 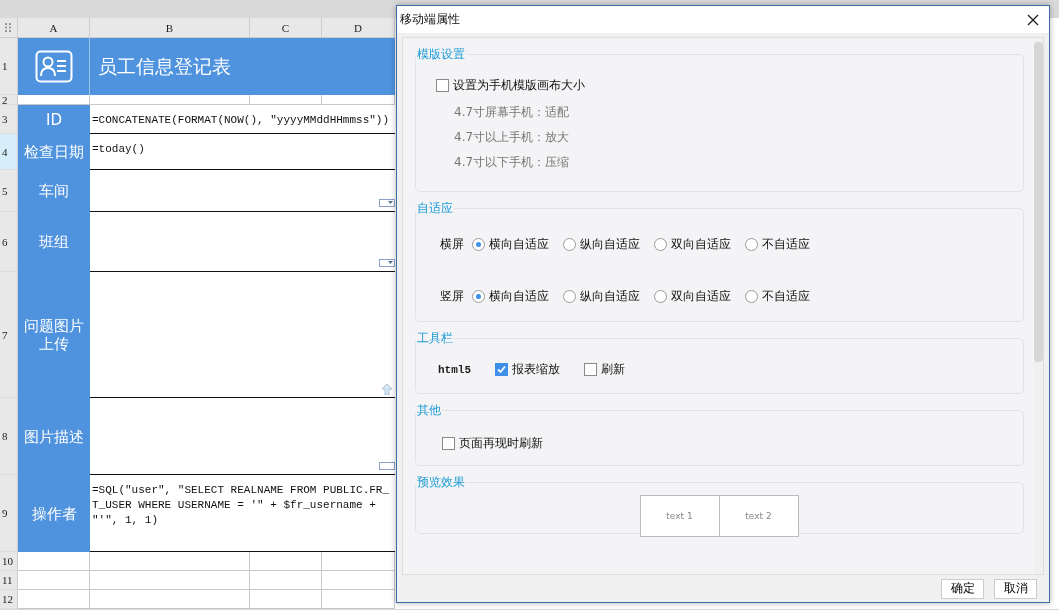 What do you see at coordinates (119, 149) in the screenshot?
I see `formula-text: =today()` at bounding box center [119, 149].